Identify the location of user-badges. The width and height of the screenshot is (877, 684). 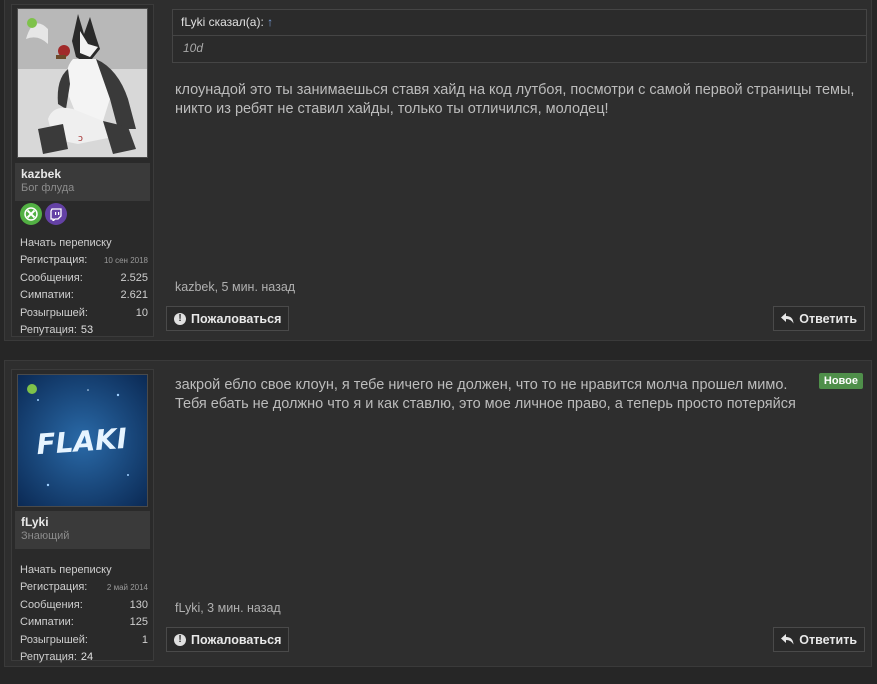
(43, 214).